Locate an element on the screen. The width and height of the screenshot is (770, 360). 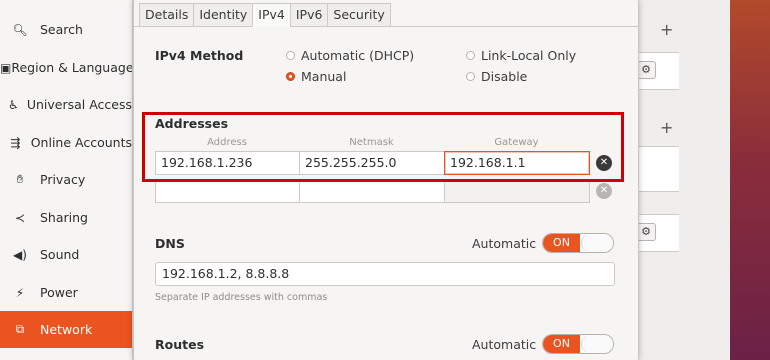
routes-automatic-toggle: ON is located at coordinates (578, 344).